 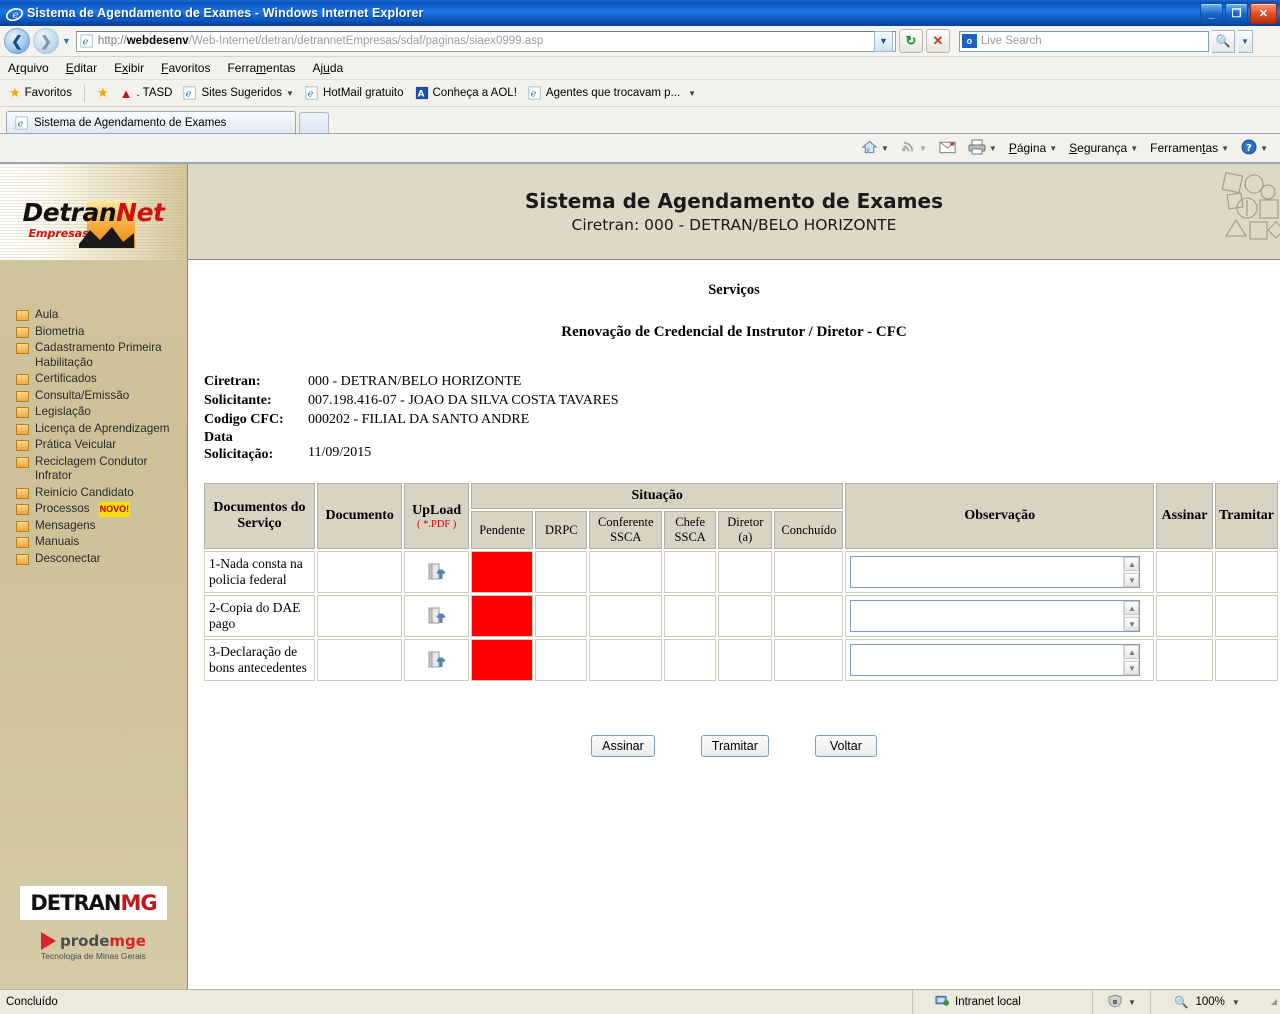 What do you see at coordinates (238, 93) in the screenshot?
I see `favorite-item-sites-sugeridos: e Sites Sugeridos ▼` at bounding box center [238, 93].